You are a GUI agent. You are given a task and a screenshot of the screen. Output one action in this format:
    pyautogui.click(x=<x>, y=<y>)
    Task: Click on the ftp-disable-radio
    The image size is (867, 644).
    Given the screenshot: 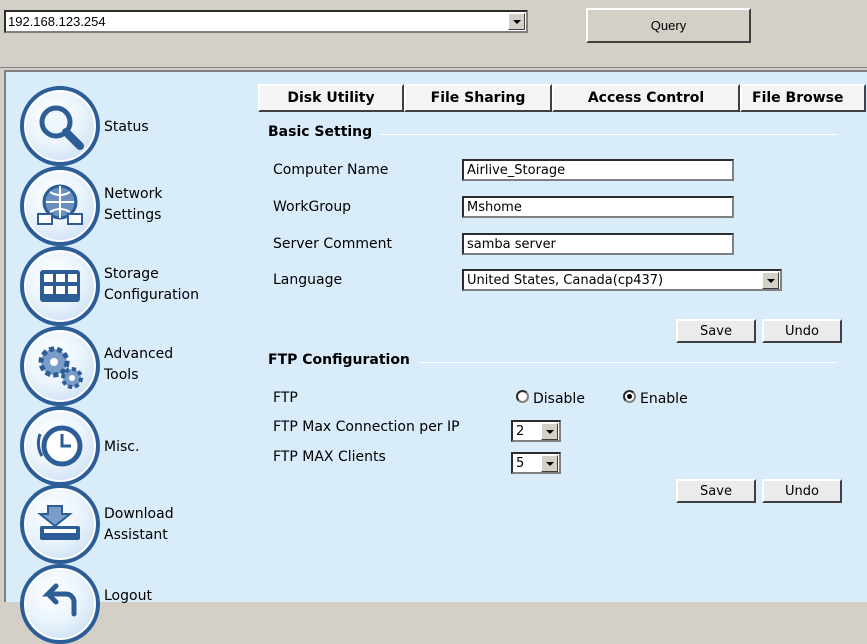 What is the action you would take?
    pyautogui.click(x=522, y=396)
    